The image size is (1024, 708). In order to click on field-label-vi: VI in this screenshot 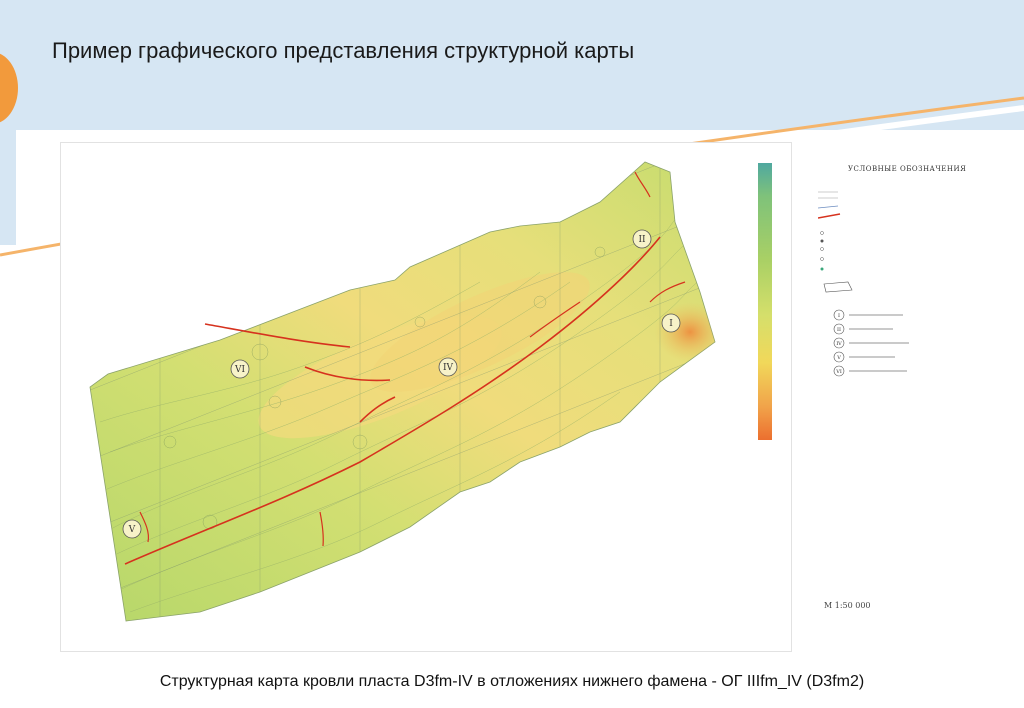, I will do `click(239, 370)`.